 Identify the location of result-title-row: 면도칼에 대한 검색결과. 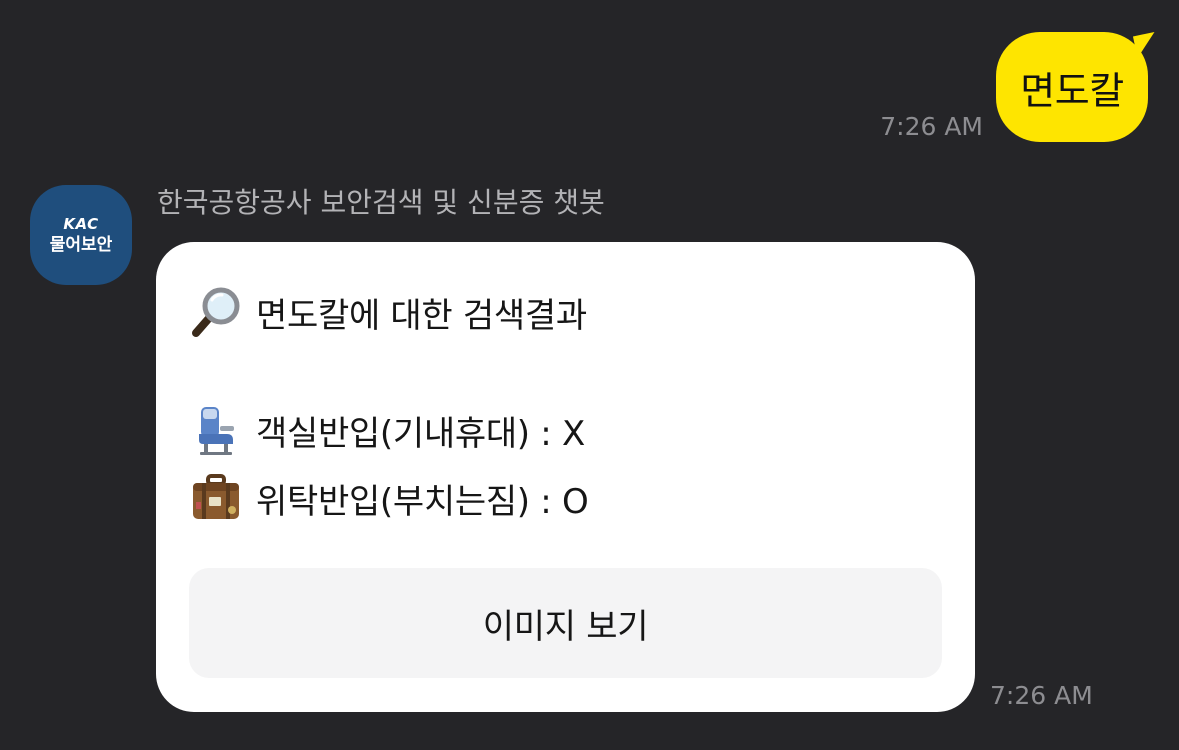
(388, 312).